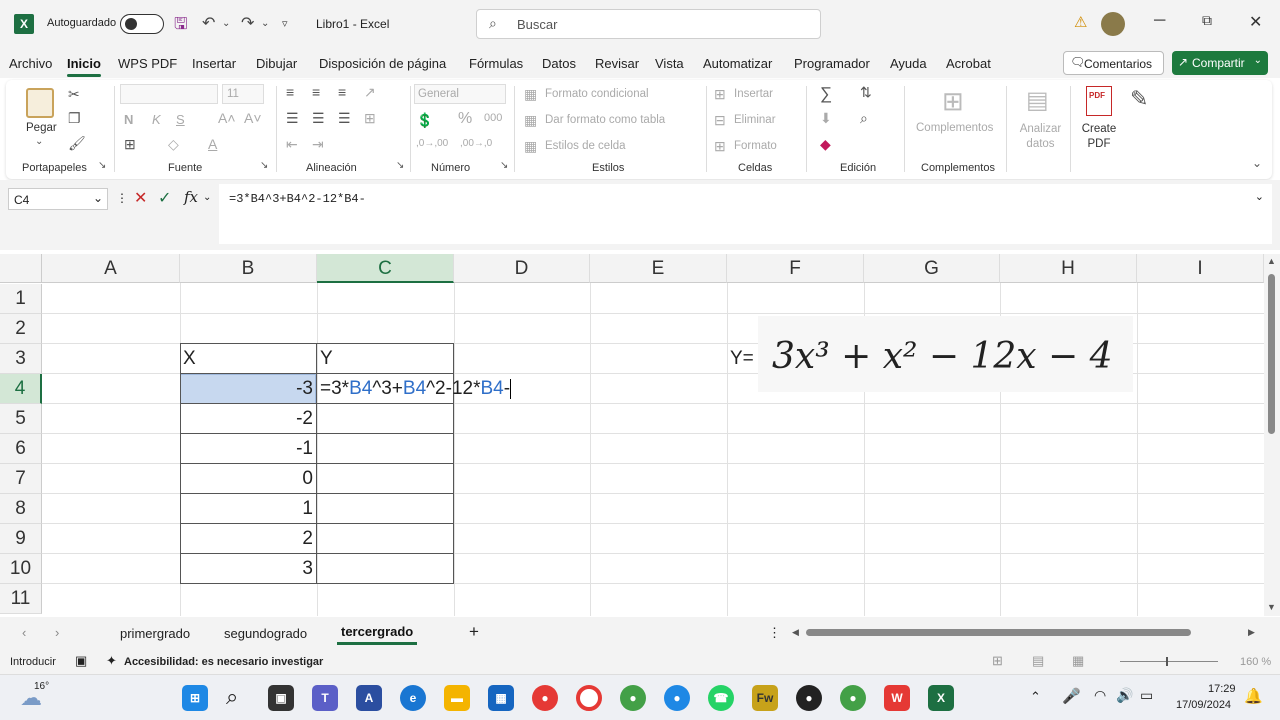  What do you see at coordinates (496, 63) in the screenshot?
I see `menu-formulas: Fórmulas` at bounding box center [496, 63].